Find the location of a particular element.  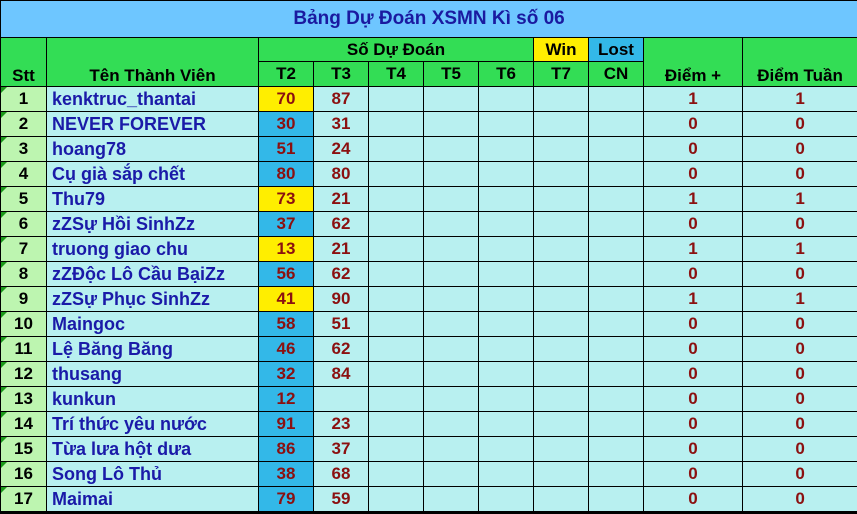

table-row: 9 zZSự Phục SinhZz 41 90 1 1 is located at coordinates (428, 299).